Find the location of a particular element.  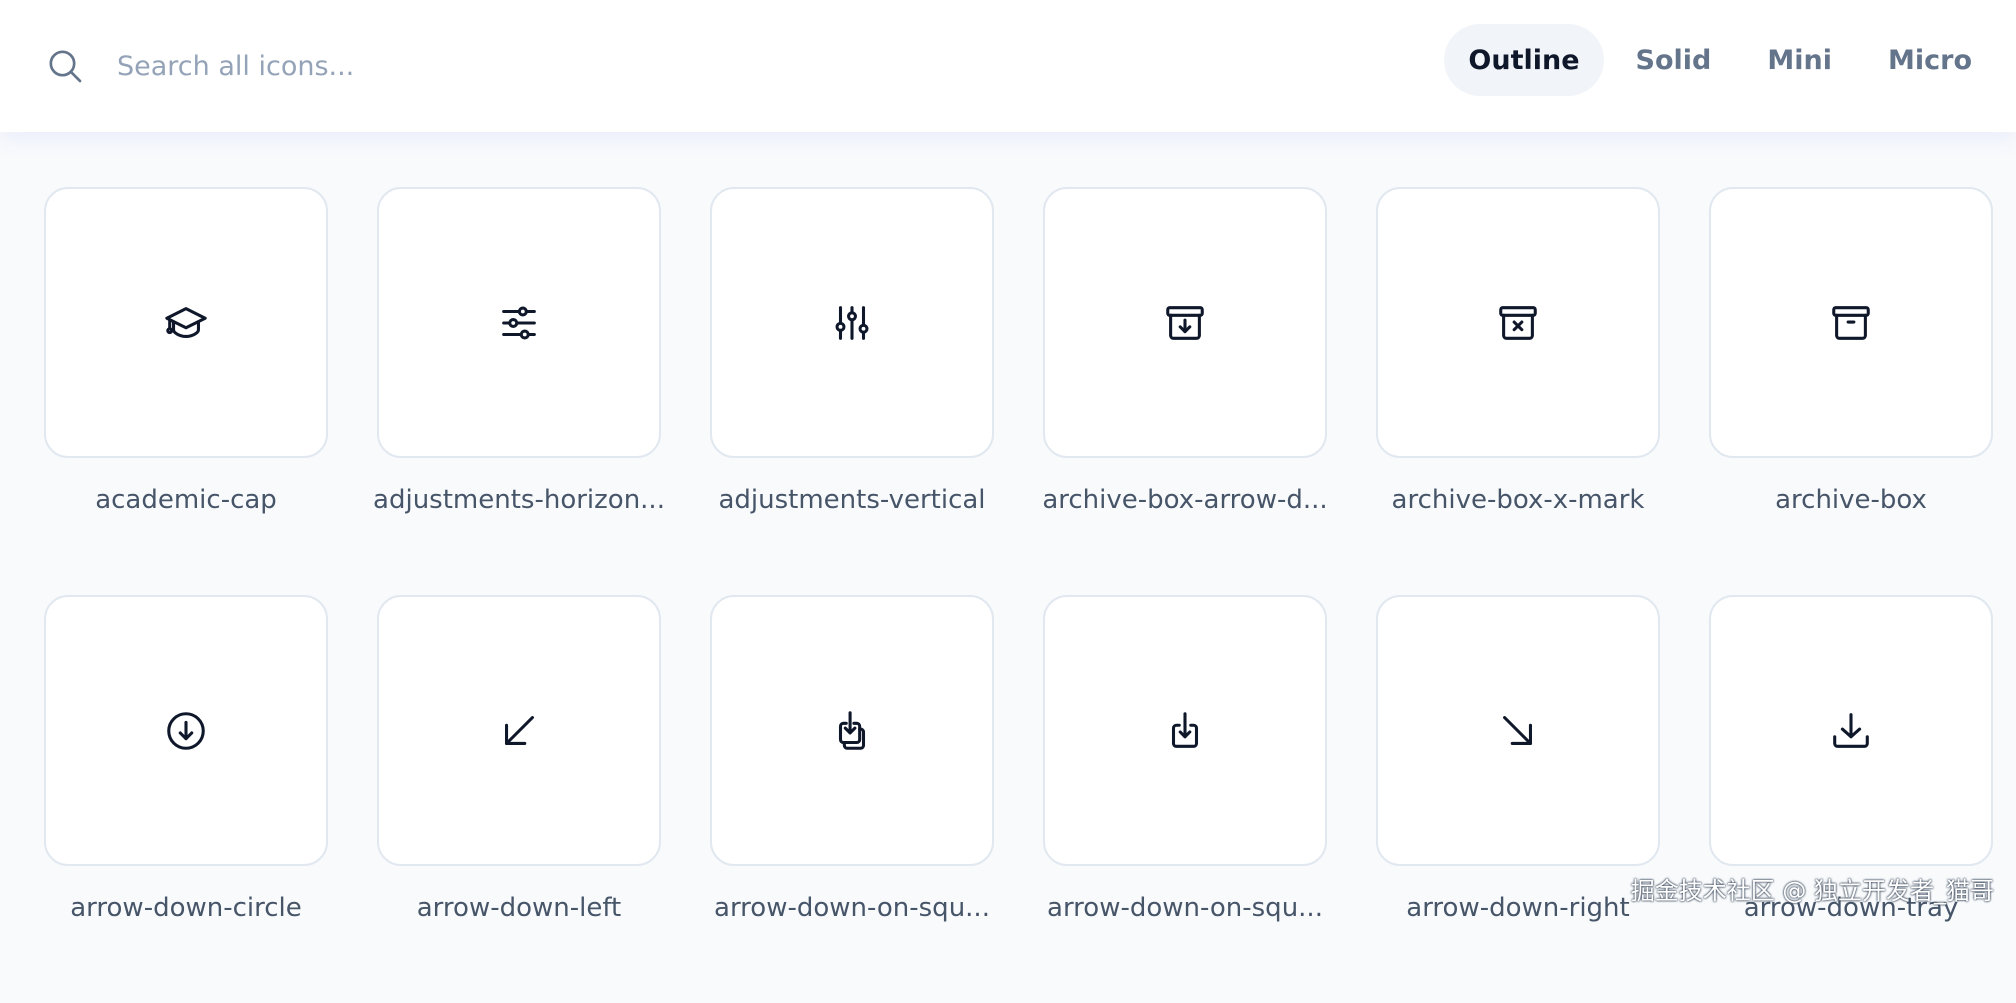

icon-grid-item: adjustments-vertical is located at coordinates (852, 391).